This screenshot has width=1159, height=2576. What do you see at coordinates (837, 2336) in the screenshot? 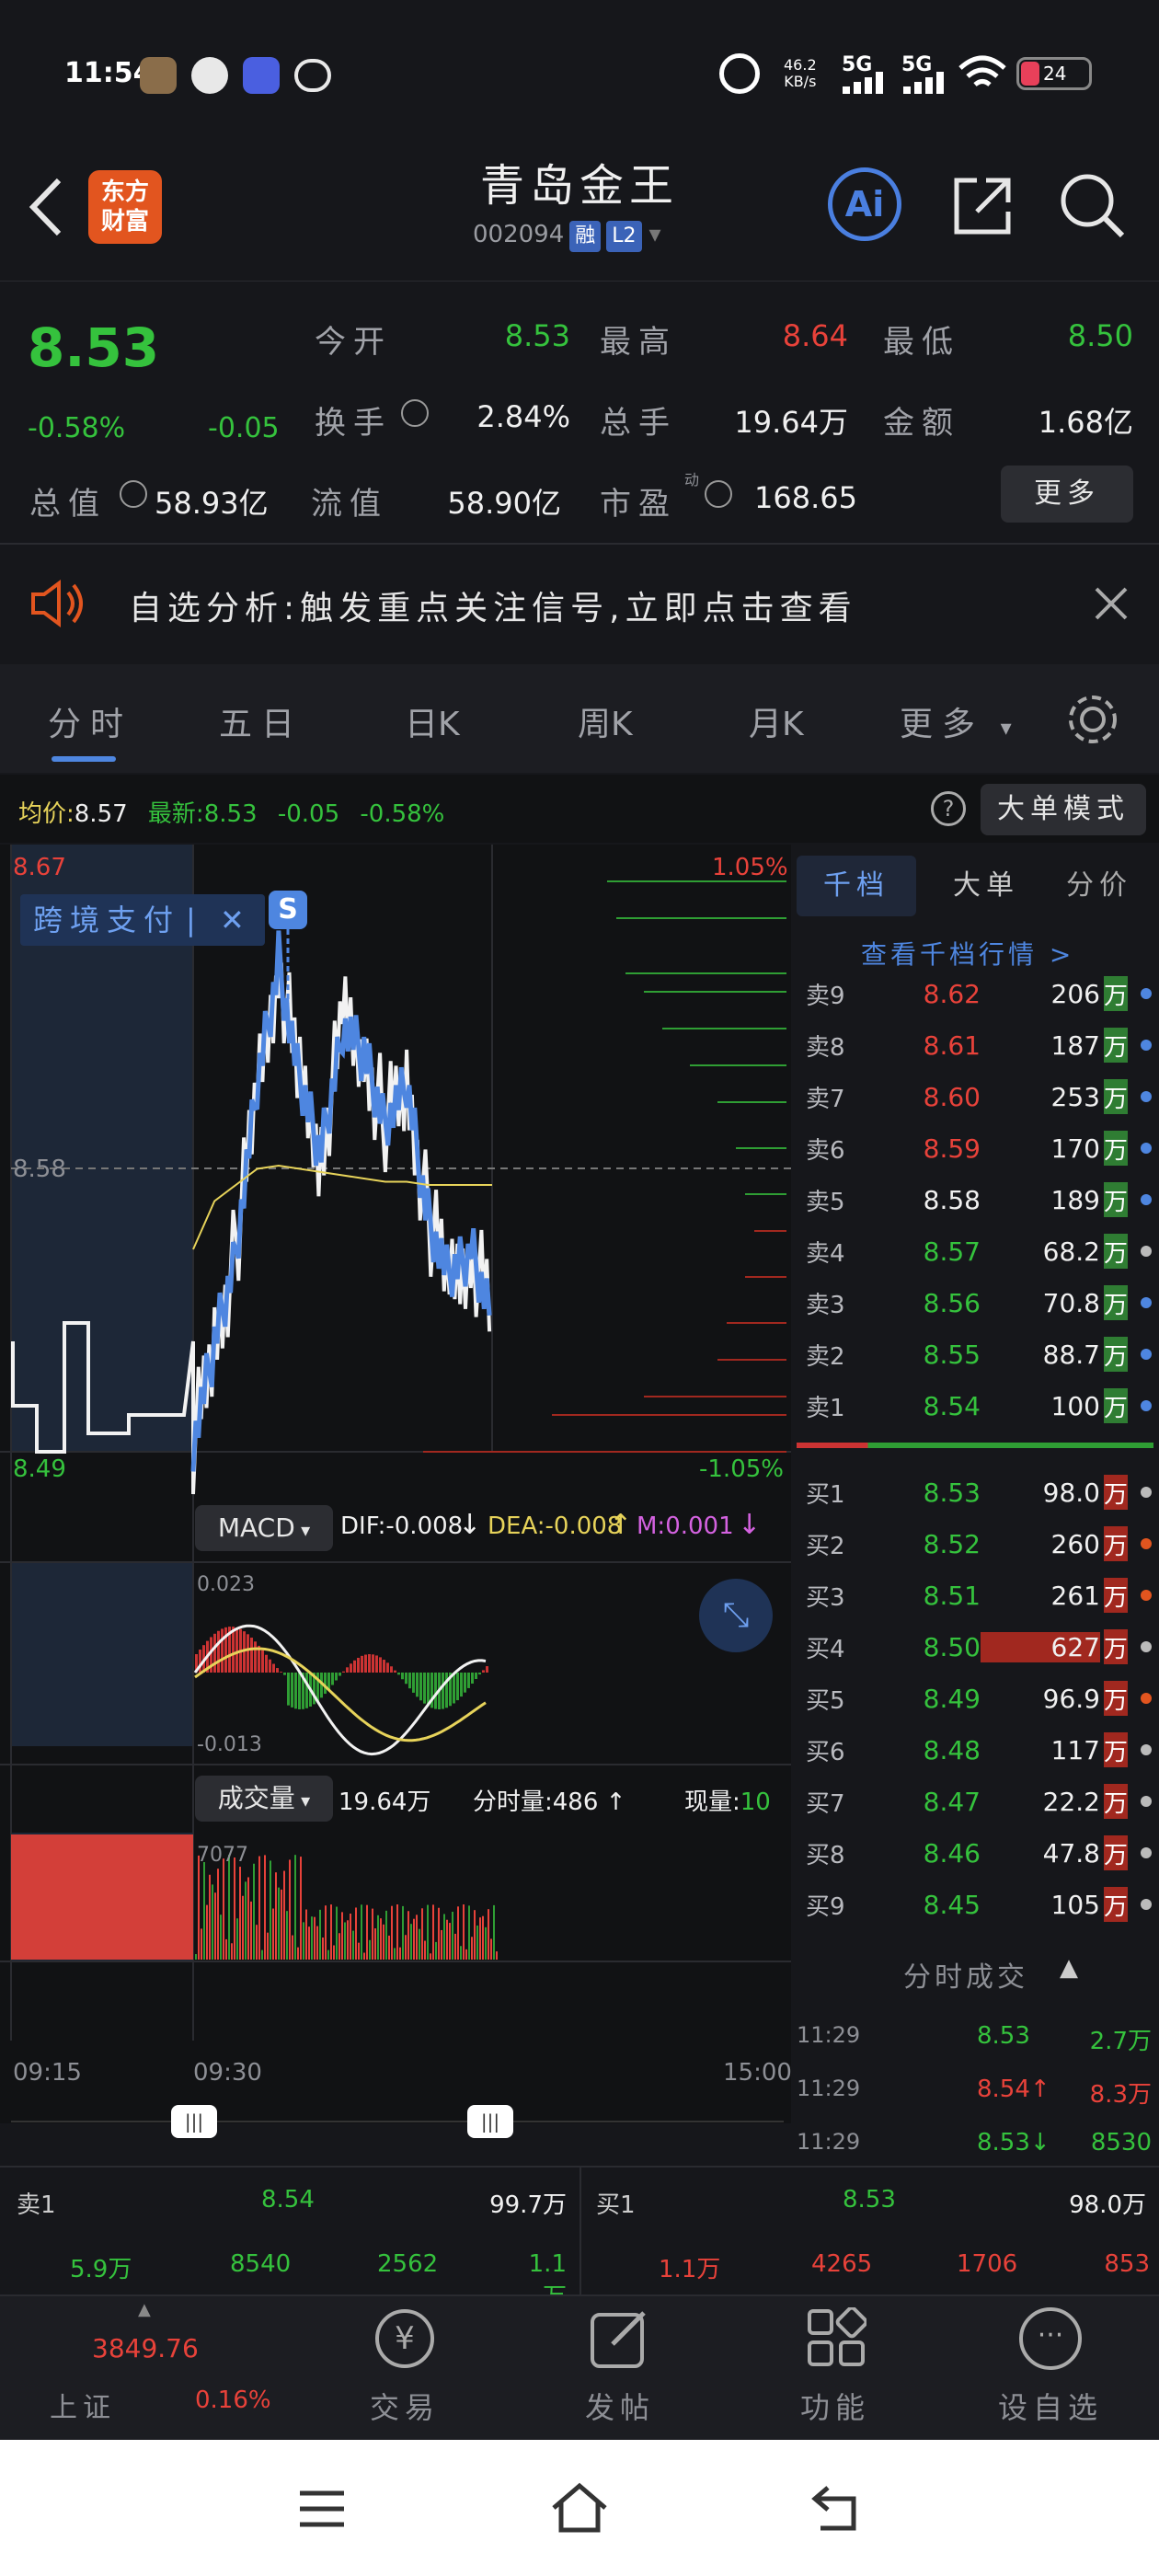
I see `grid-icon` at bounding box center [837, 2336].